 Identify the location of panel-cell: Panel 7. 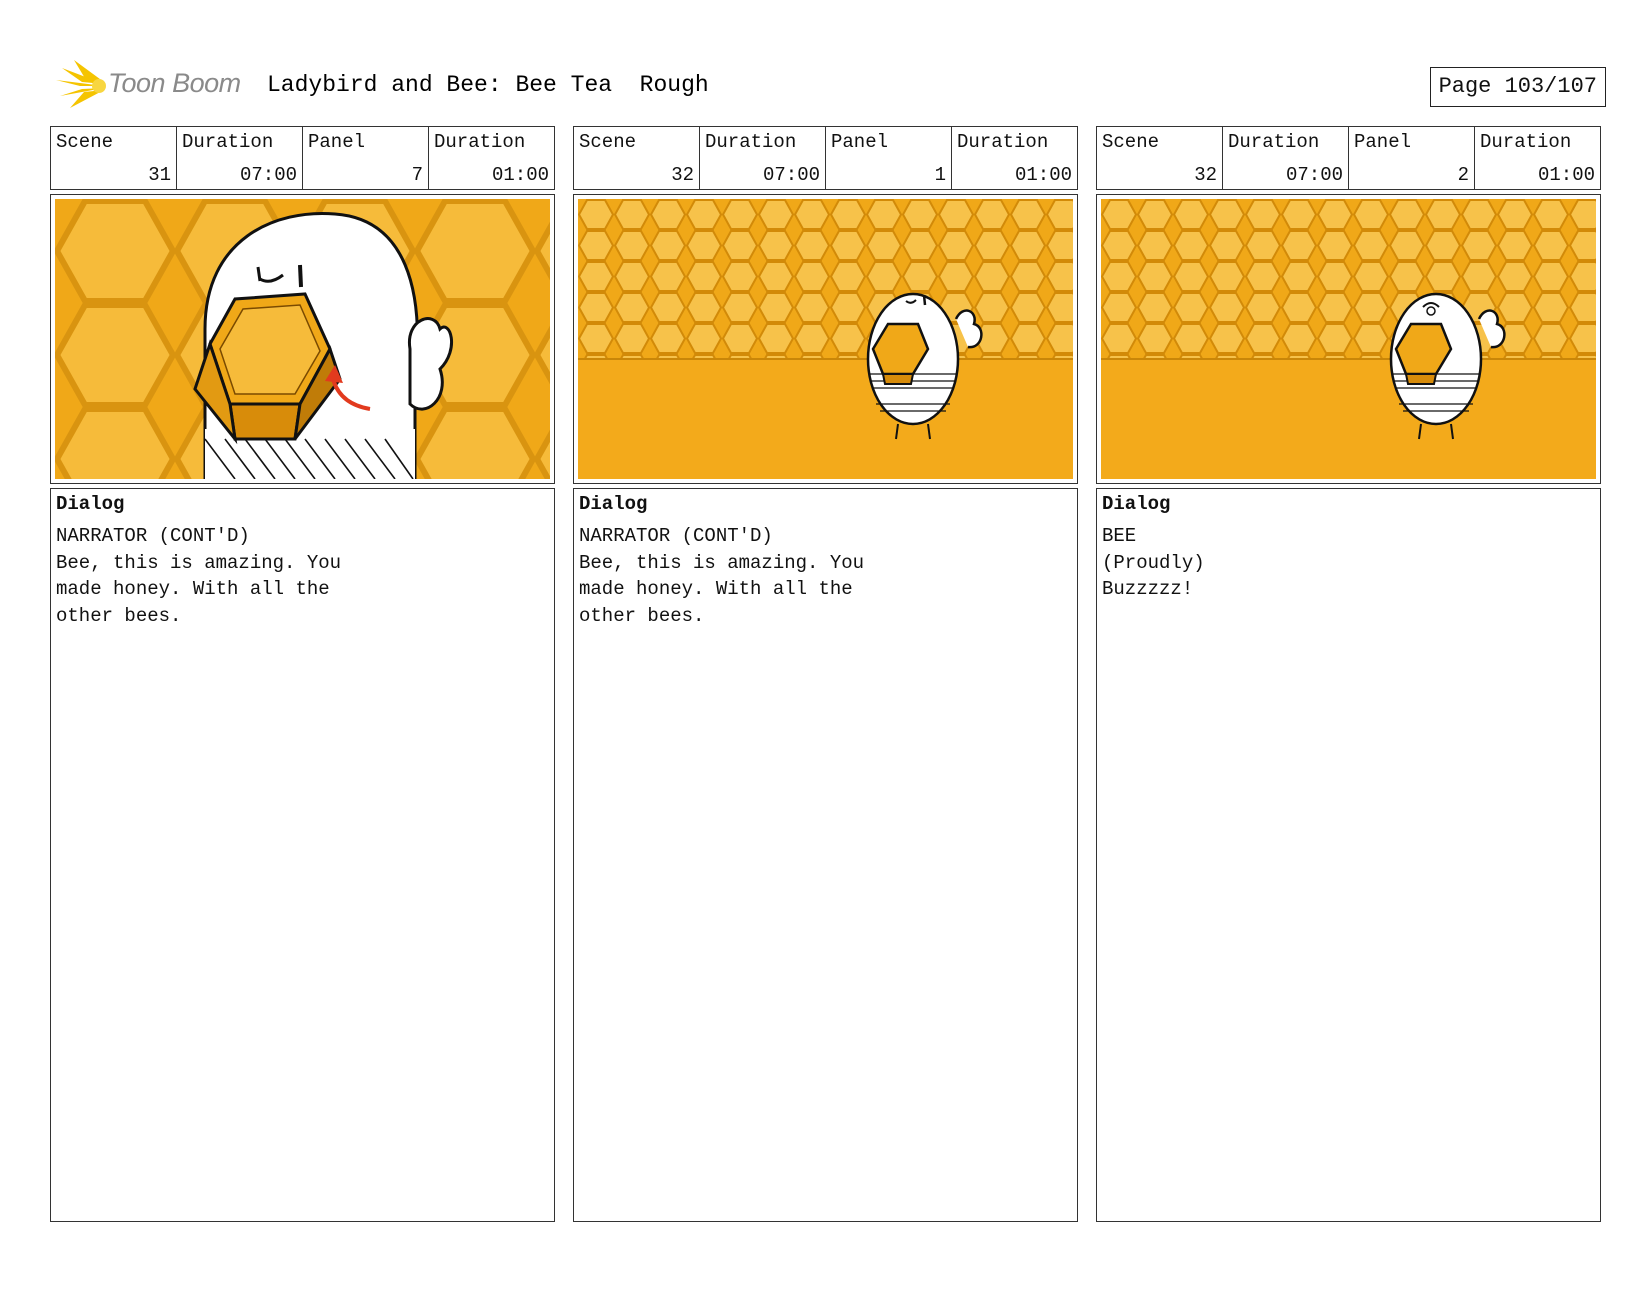
(366, 158).